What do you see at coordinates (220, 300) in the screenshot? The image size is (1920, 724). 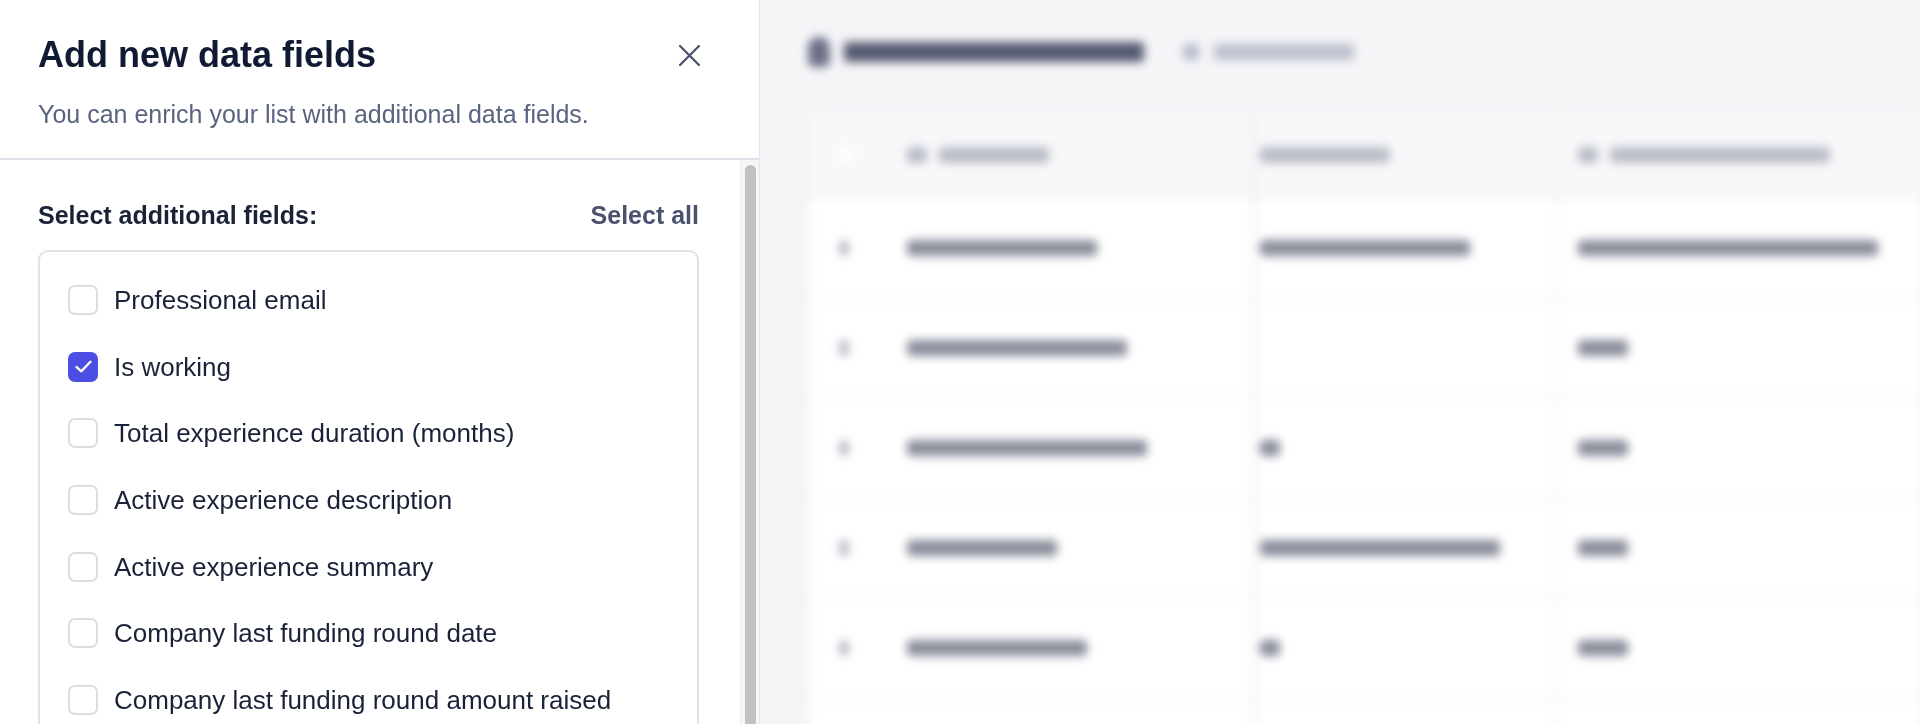 I see `field-option-label: Professional email` at bounding box center [220, 300].